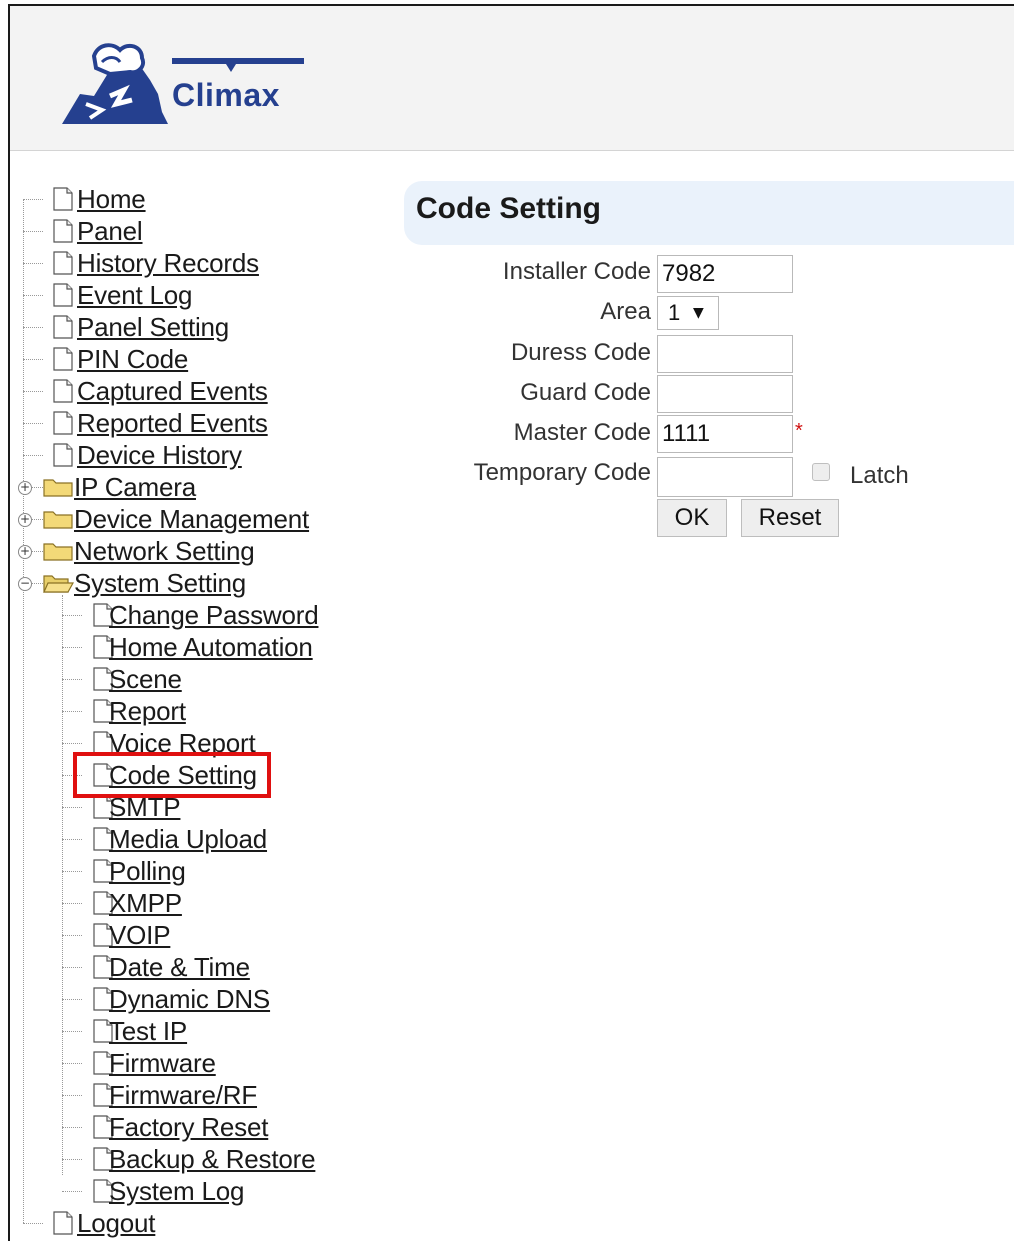 The image size is (1014, 1241). What do you see at coordinates (23, 711) in the screenshot?
I see `tree-trunk-line` at bounding box center [23, 711].